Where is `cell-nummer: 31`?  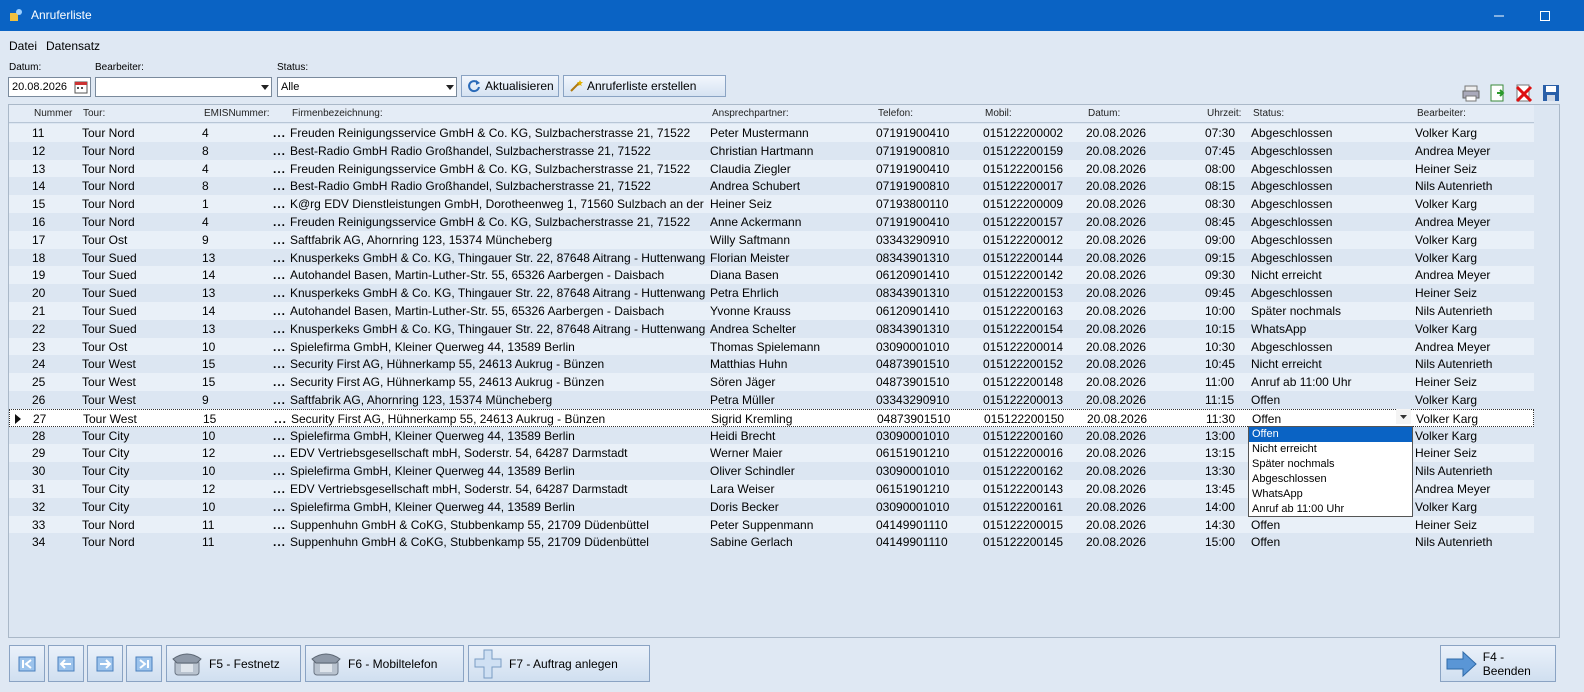 cell-nummer: 31 is located at coordinates (56, 489).